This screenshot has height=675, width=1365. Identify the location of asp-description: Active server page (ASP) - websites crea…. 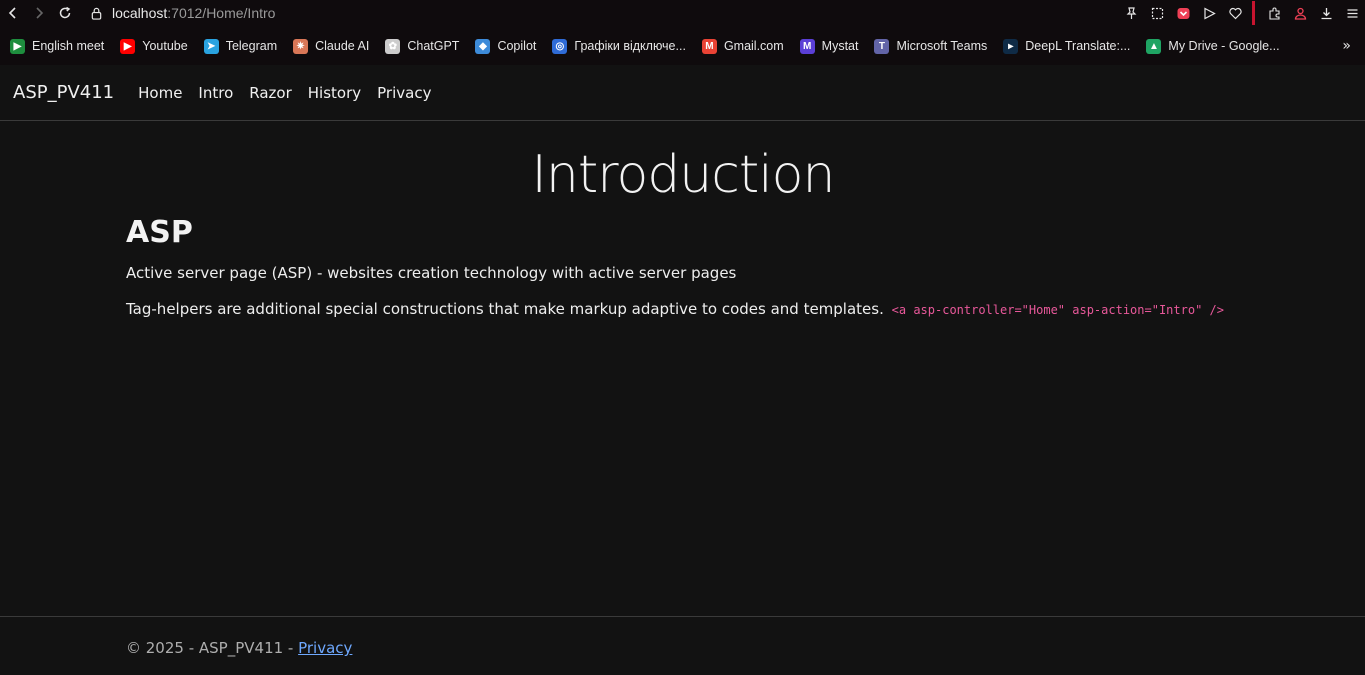
(431, 273).